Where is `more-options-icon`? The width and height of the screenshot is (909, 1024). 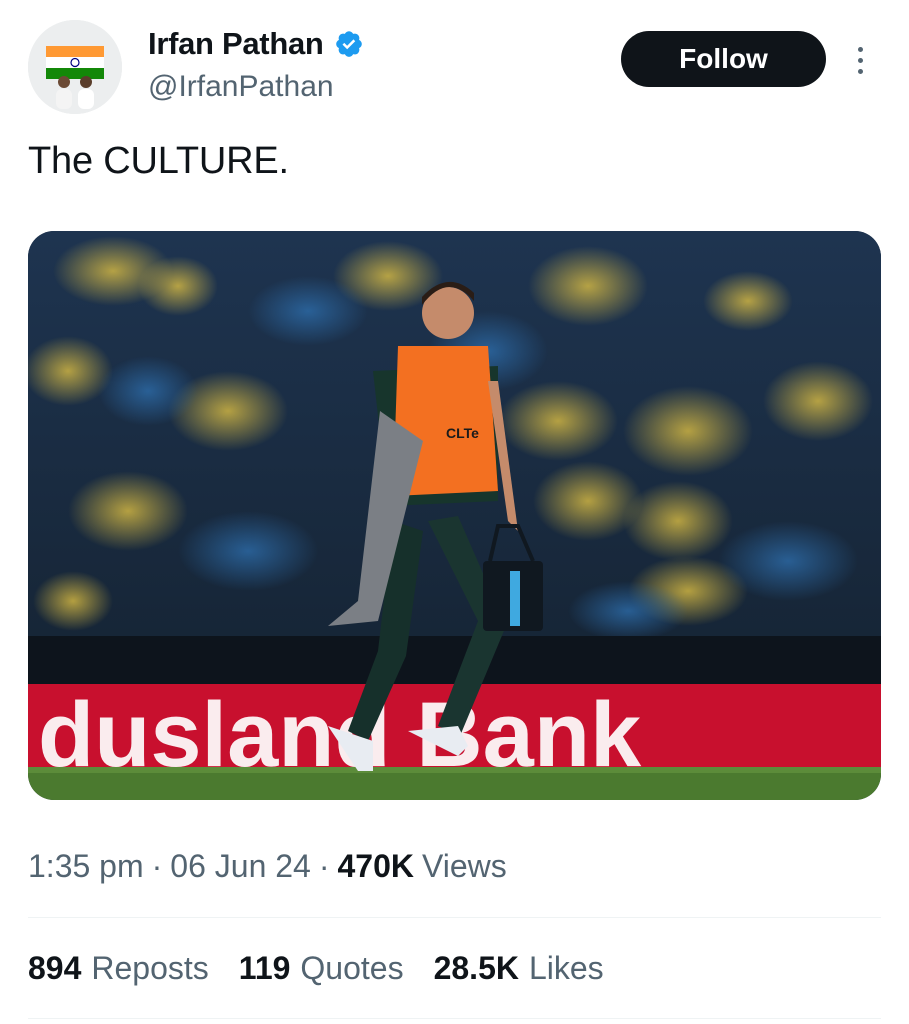
more-options-icon is located at coordinates (860, 60).